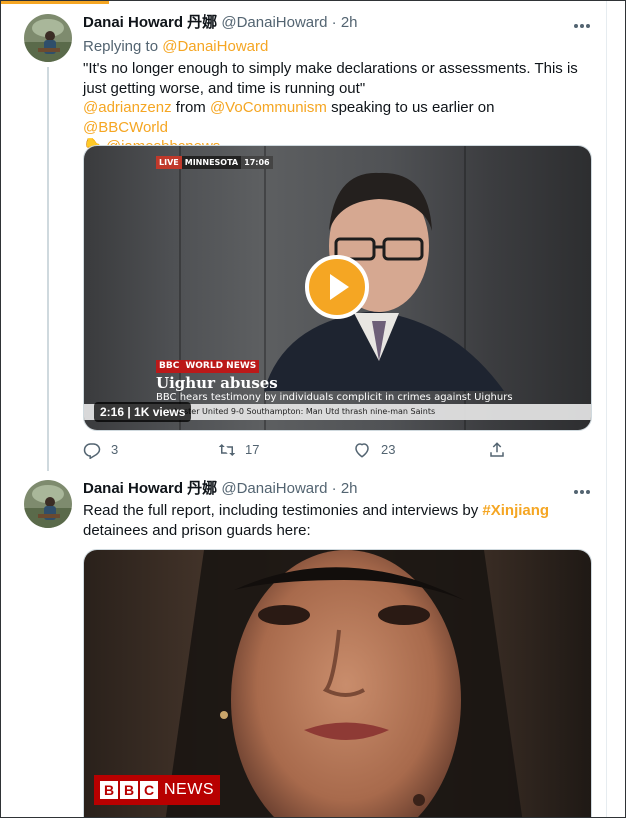 The image size is (626, 818). I want to click on play-icon, so click(337, 287).